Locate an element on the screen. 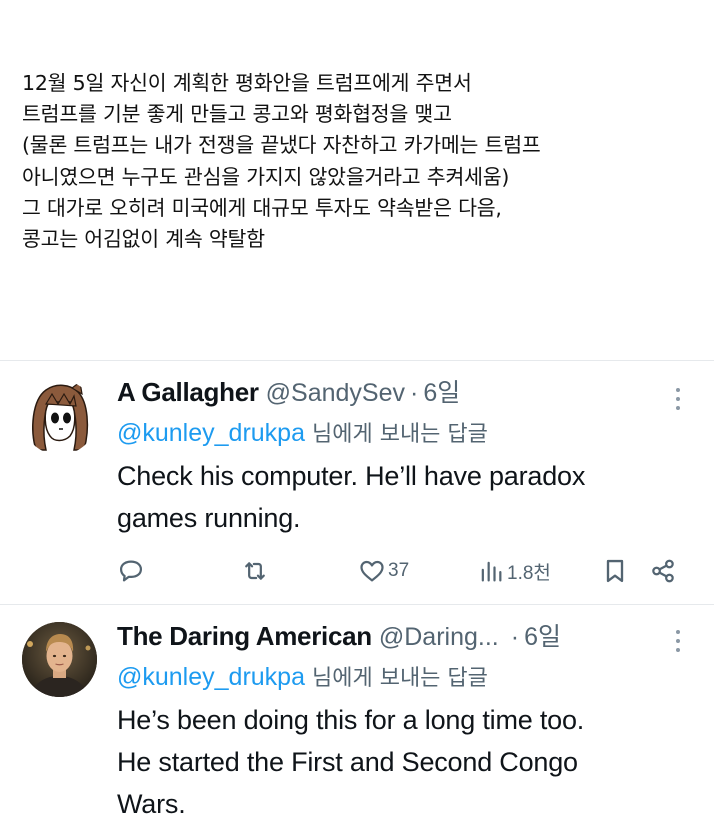 The height and width of the screenshot is (817, 714). action-bar: 37 1.8천 is located at coordinates (402, 571).